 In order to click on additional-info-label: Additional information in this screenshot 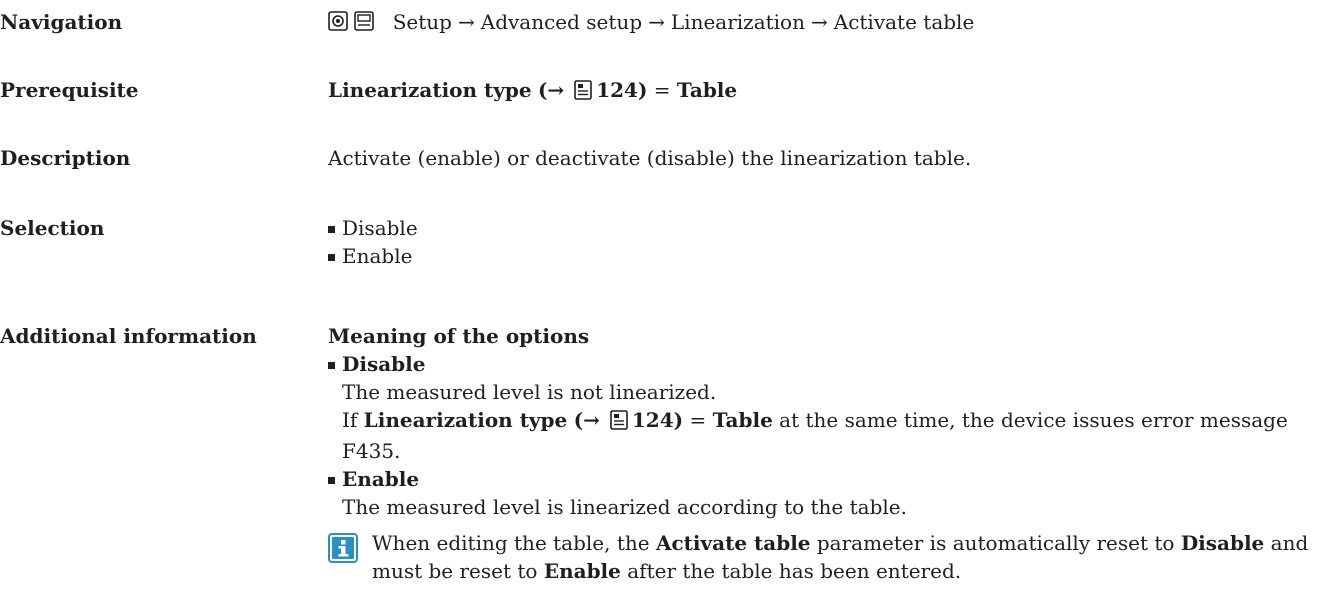, I will do `click(128, 336)`.